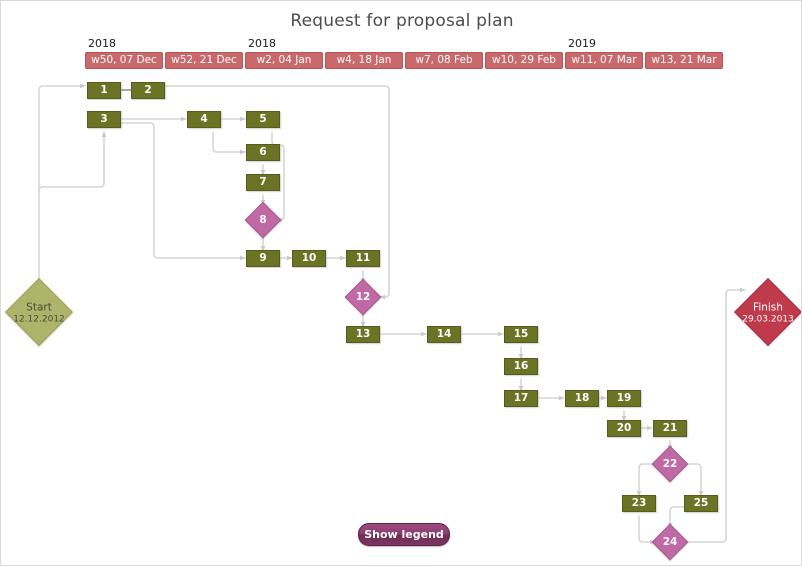 The image size is (802, 566). Describe the element at coordinates (104, 90) in the screenshot. I see `task-node-1: 1` at that location.